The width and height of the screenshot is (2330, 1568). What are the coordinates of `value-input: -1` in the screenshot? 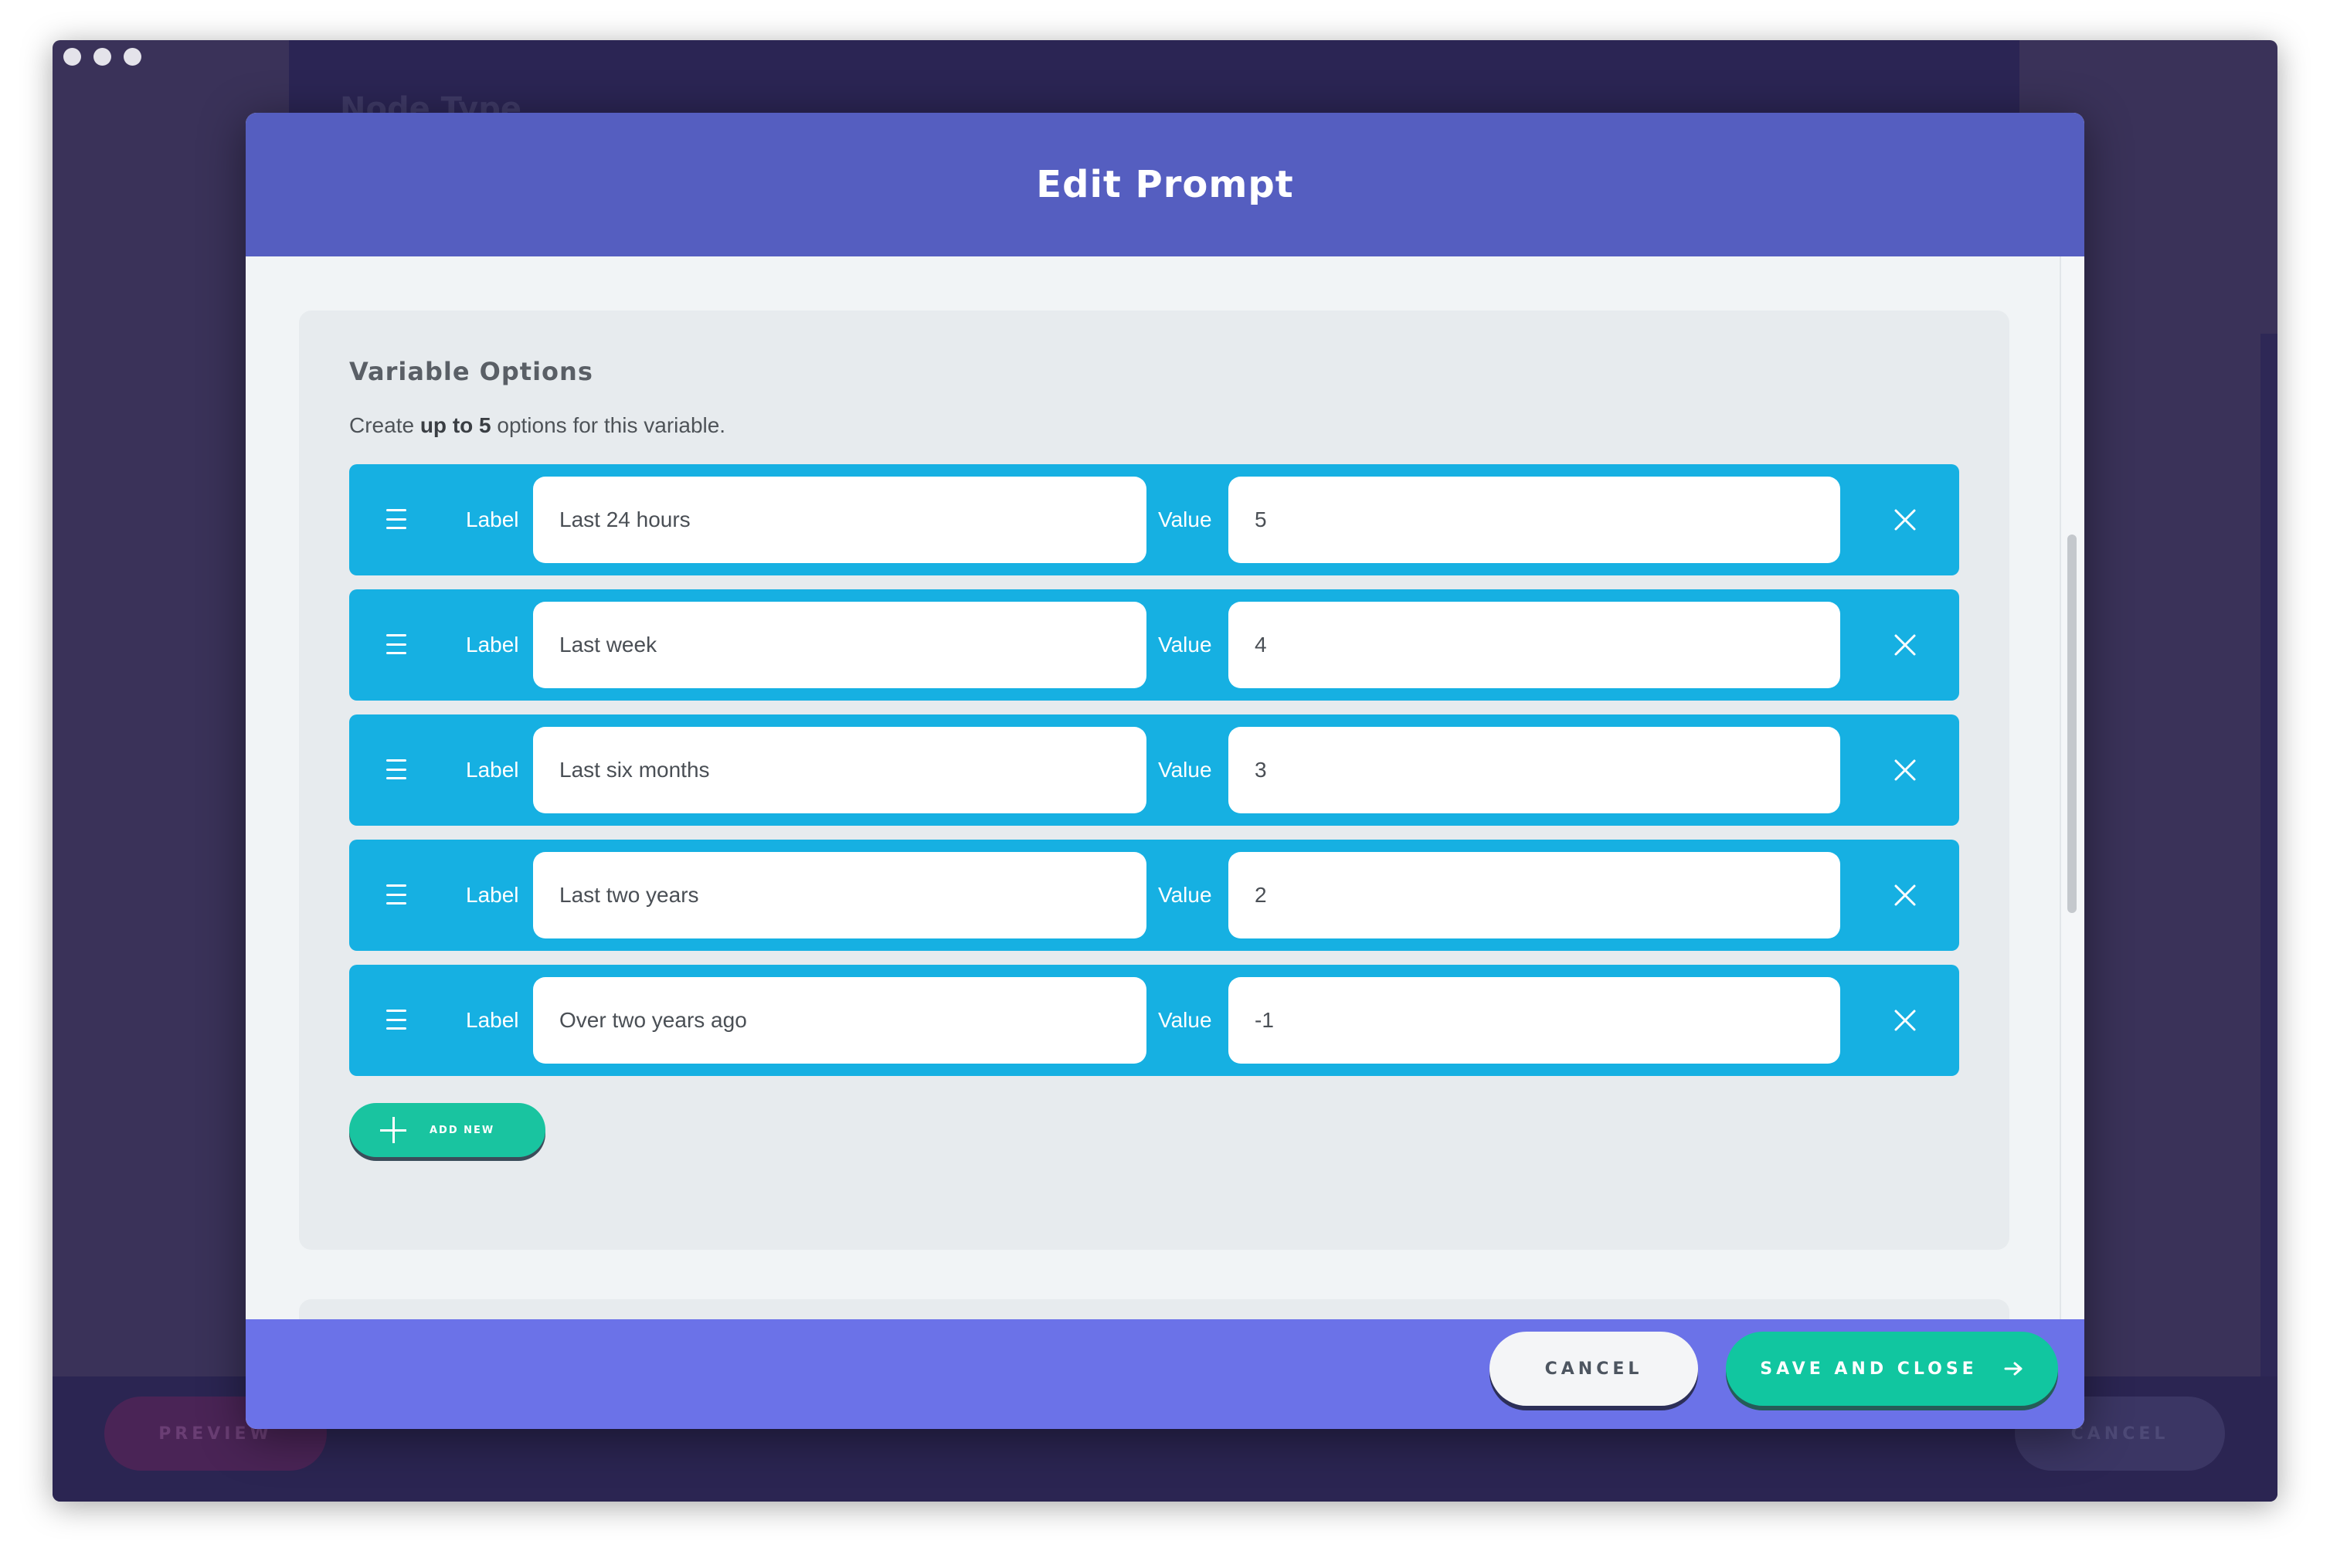 It's located at (1534, 1020).